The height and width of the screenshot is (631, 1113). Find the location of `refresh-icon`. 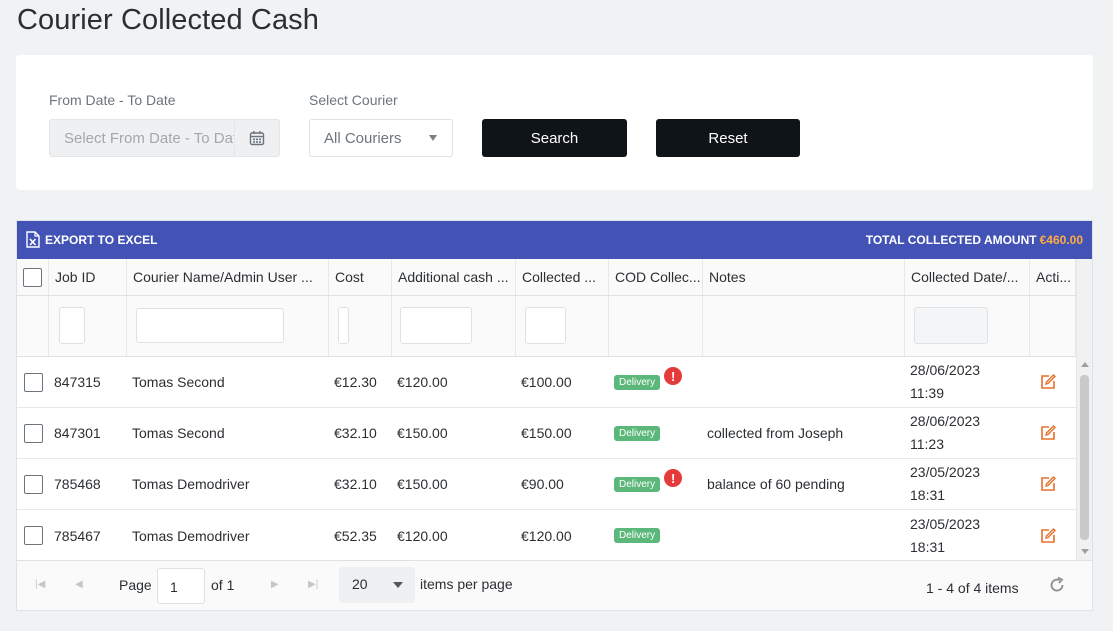

refresh-icon is located at coordinates (1057, 584).